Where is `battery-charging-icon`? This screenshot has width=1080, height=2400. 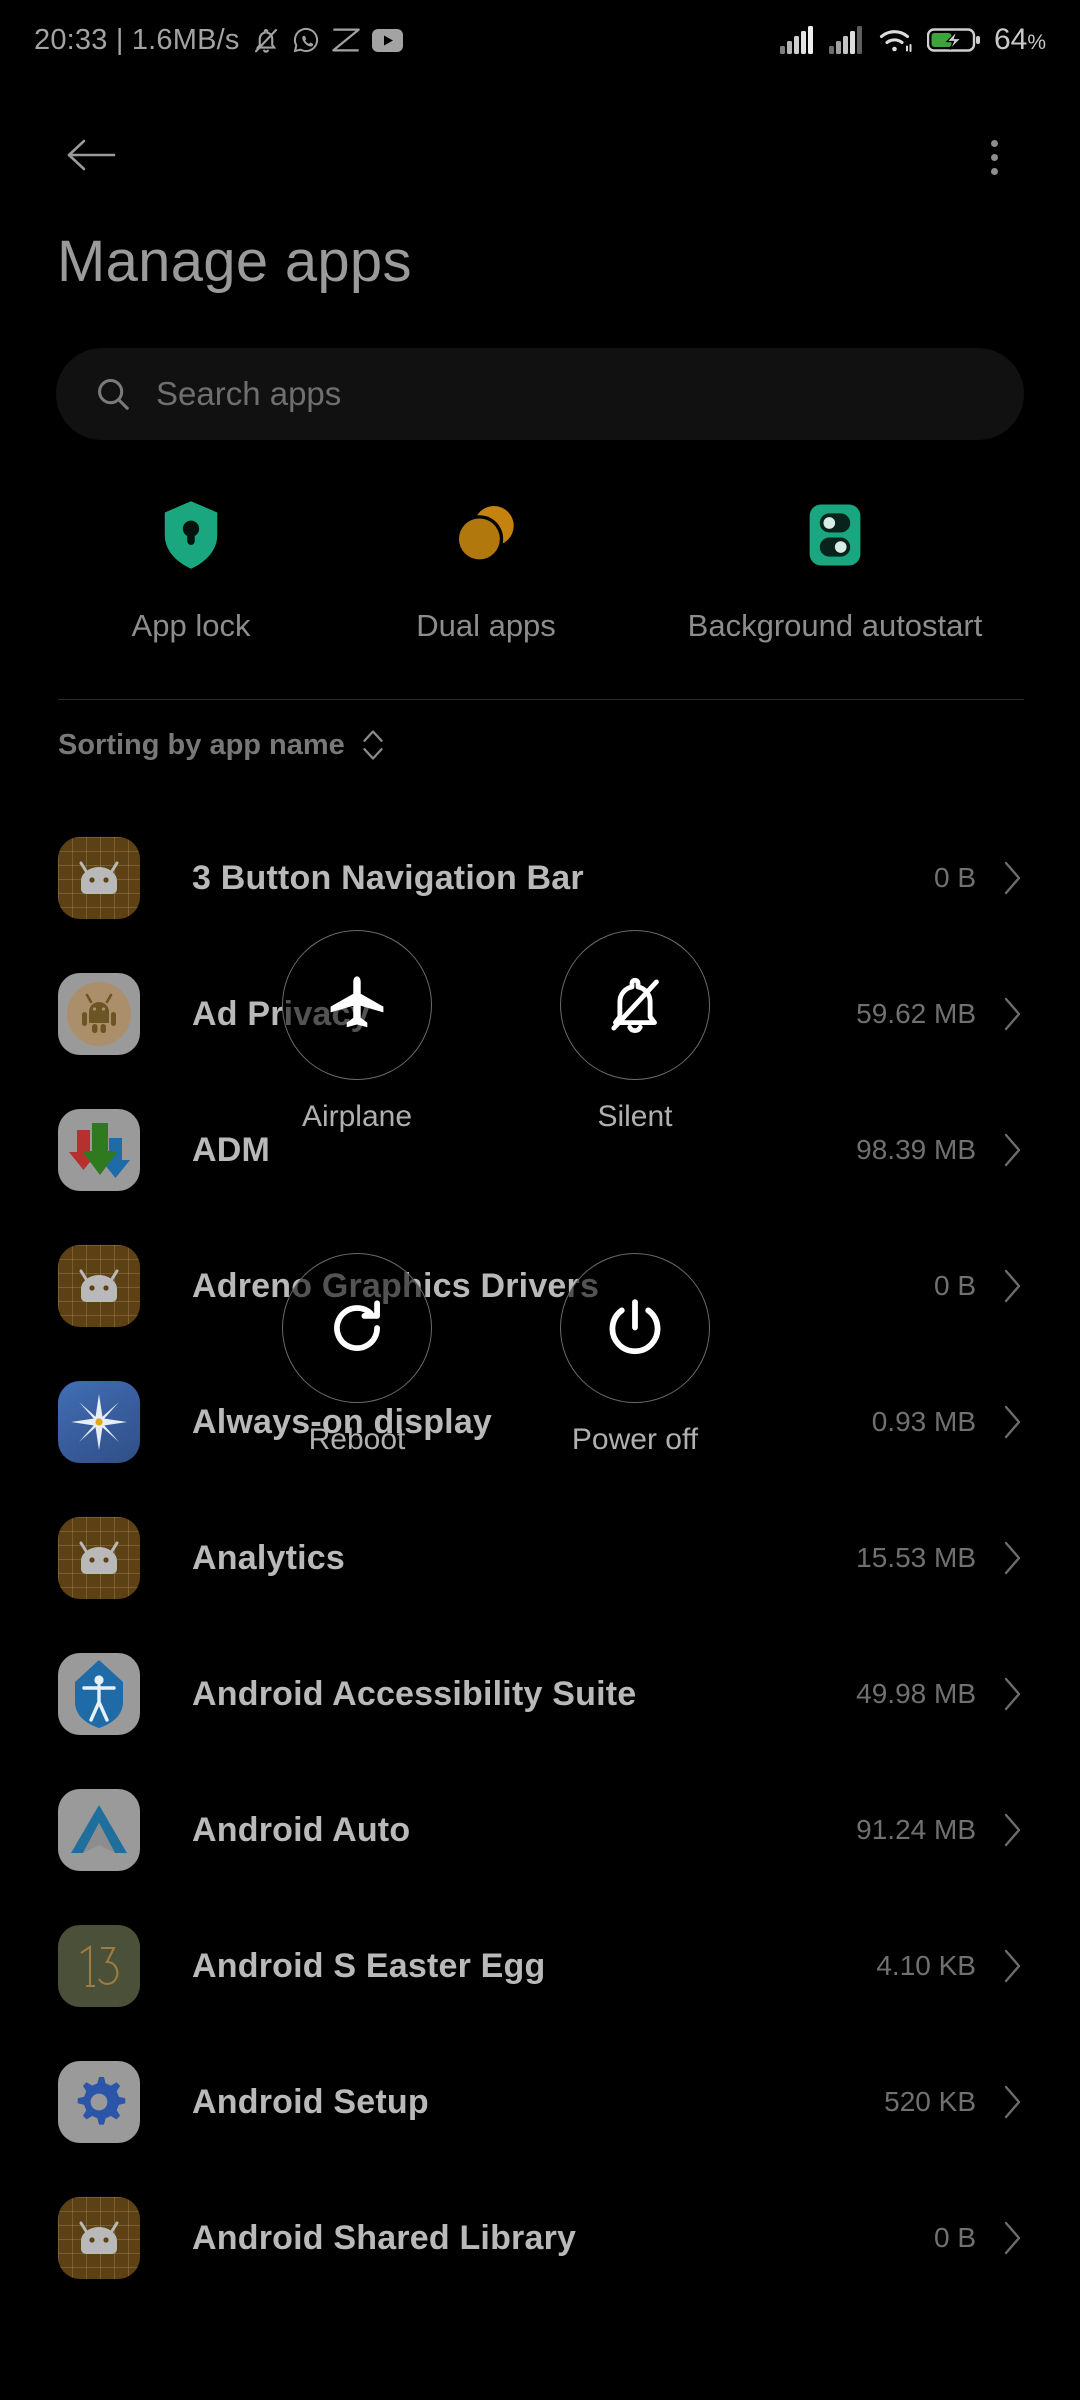
battery-charging-icon is located at coordinates (953, 40).